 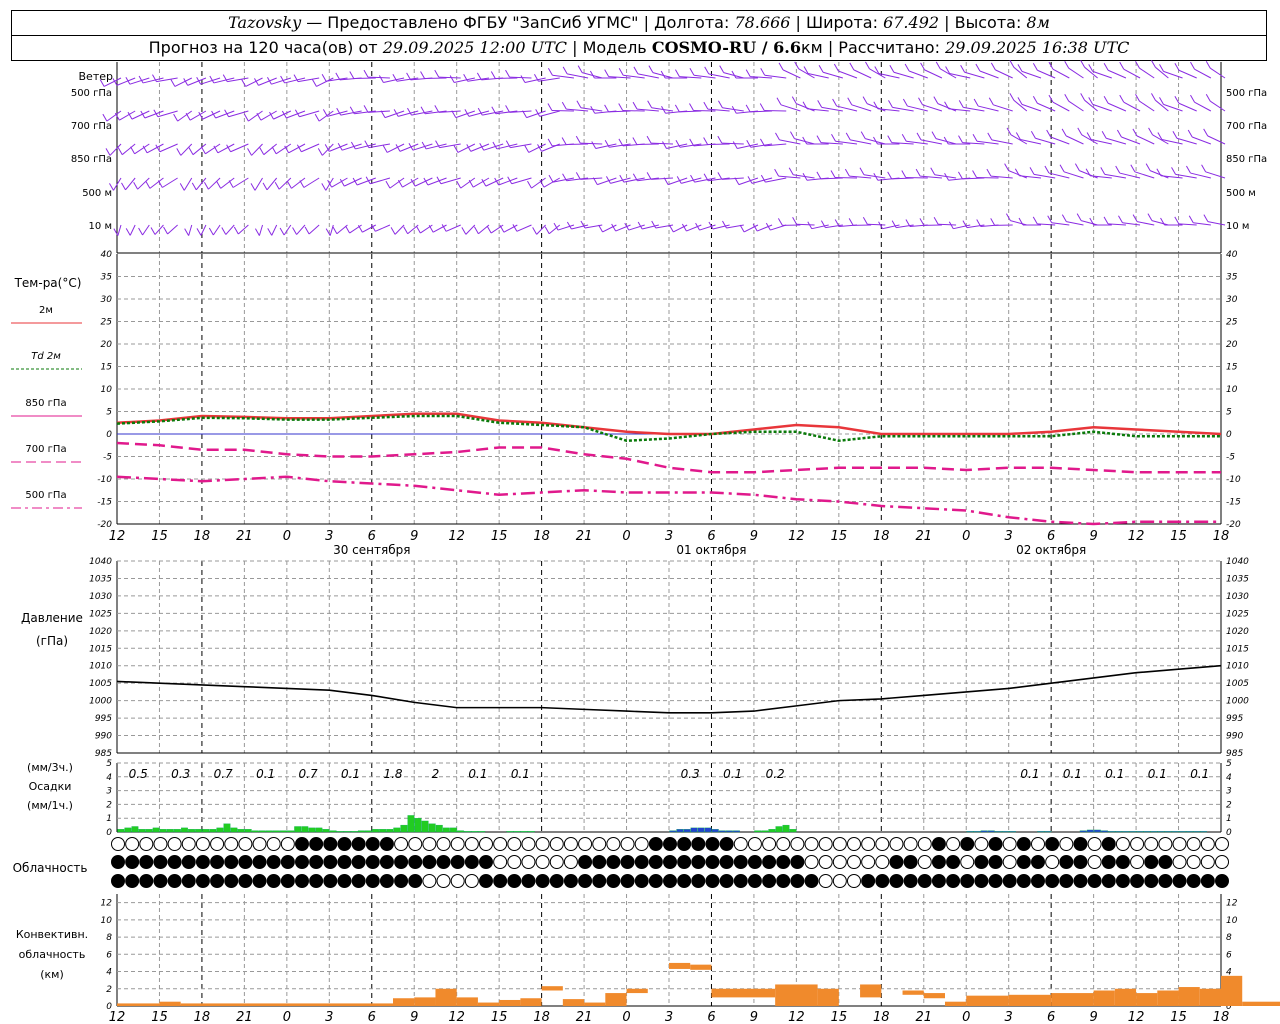 What do you see at coordinates (1229, 792) in the screenshot?
I see `precip-tick-right: 3` at bounding box center [1229, 792].